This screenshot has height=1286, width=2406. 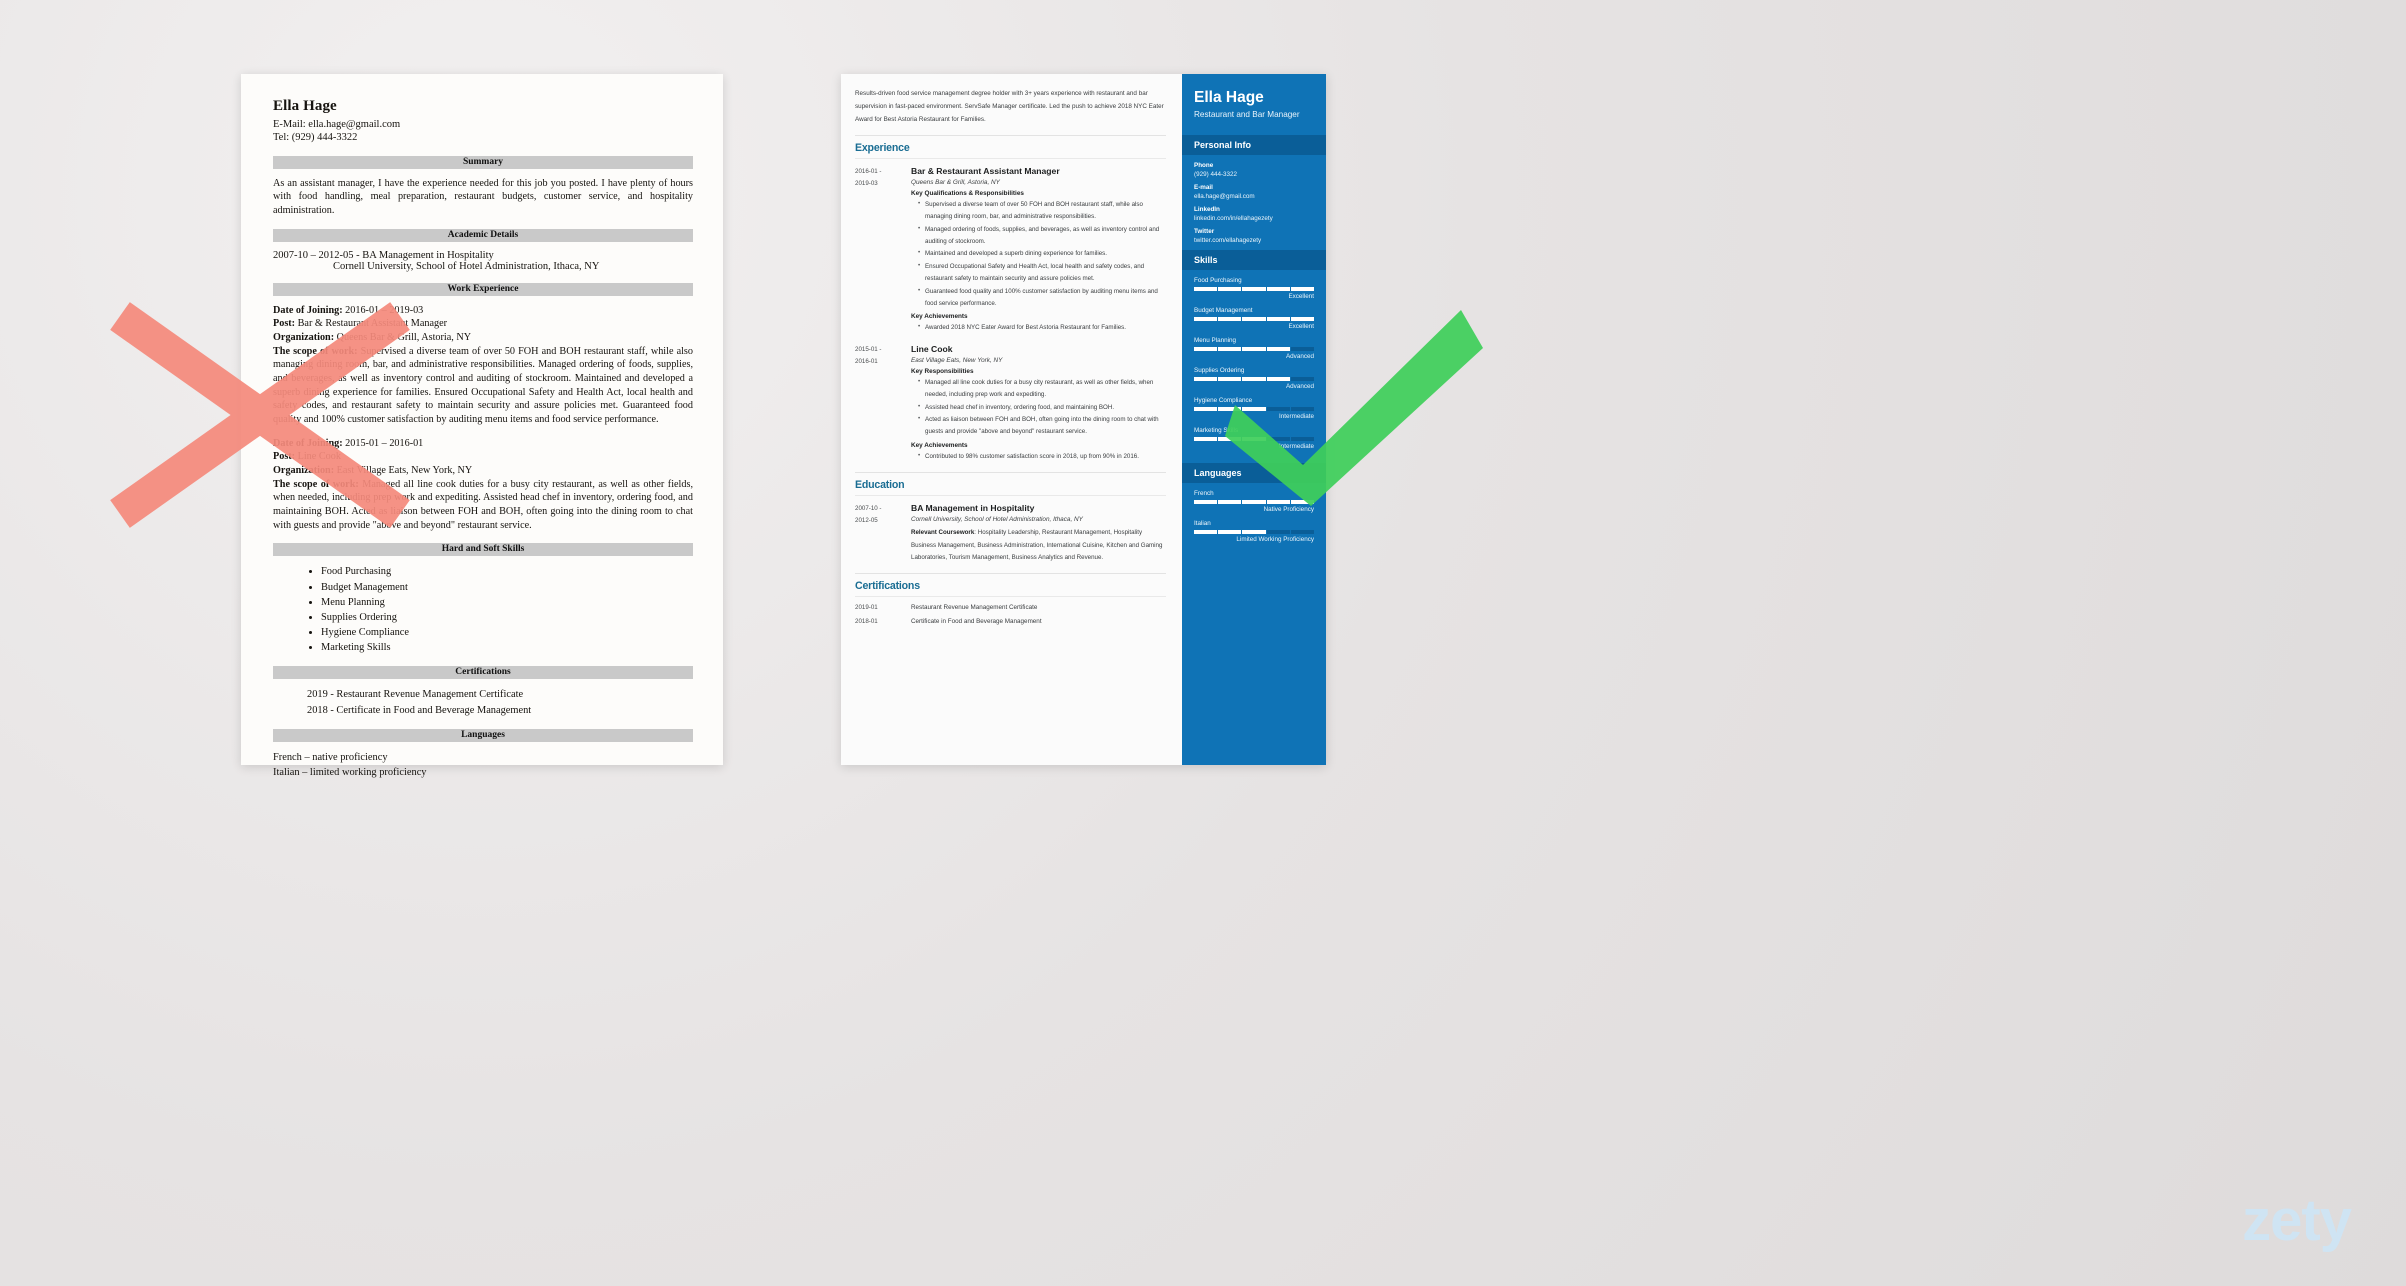 I want to click on sidebar-field-label-linkedin: LinkedIn, so click(x=1207, y=209).